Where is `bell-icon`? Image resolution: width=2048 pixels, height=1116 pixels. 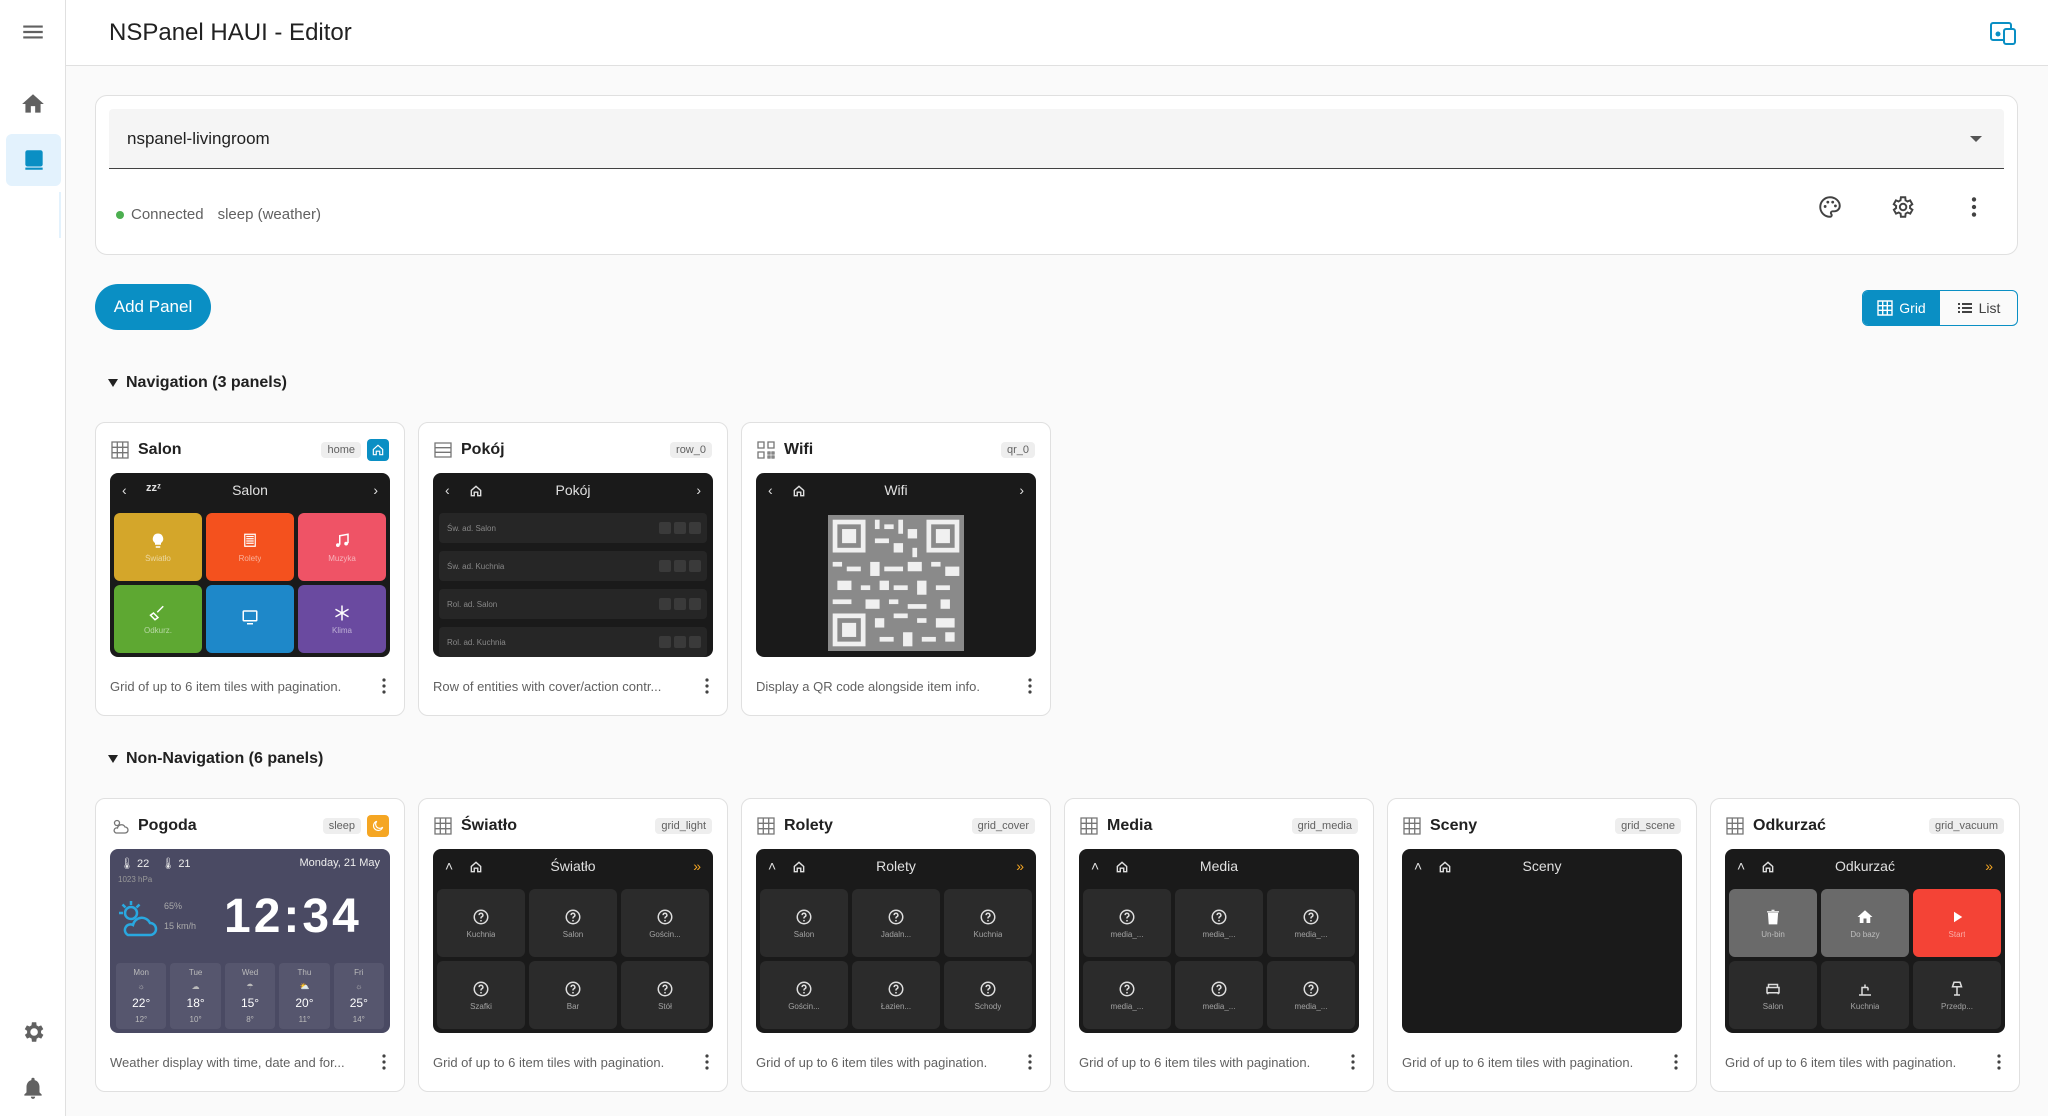
bell-icon is located at coordinates (33, 1088).